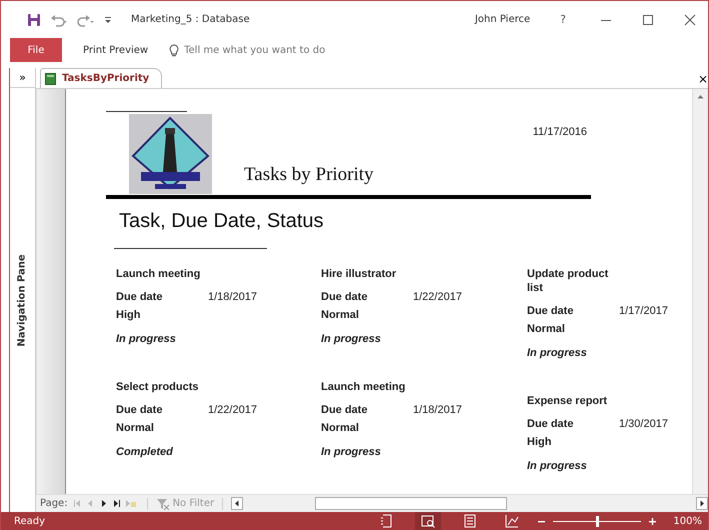  What do you see at coordinates (158, 387) in the screenshot?
I see `task-name: Select products` at bounding box center [158, 387].